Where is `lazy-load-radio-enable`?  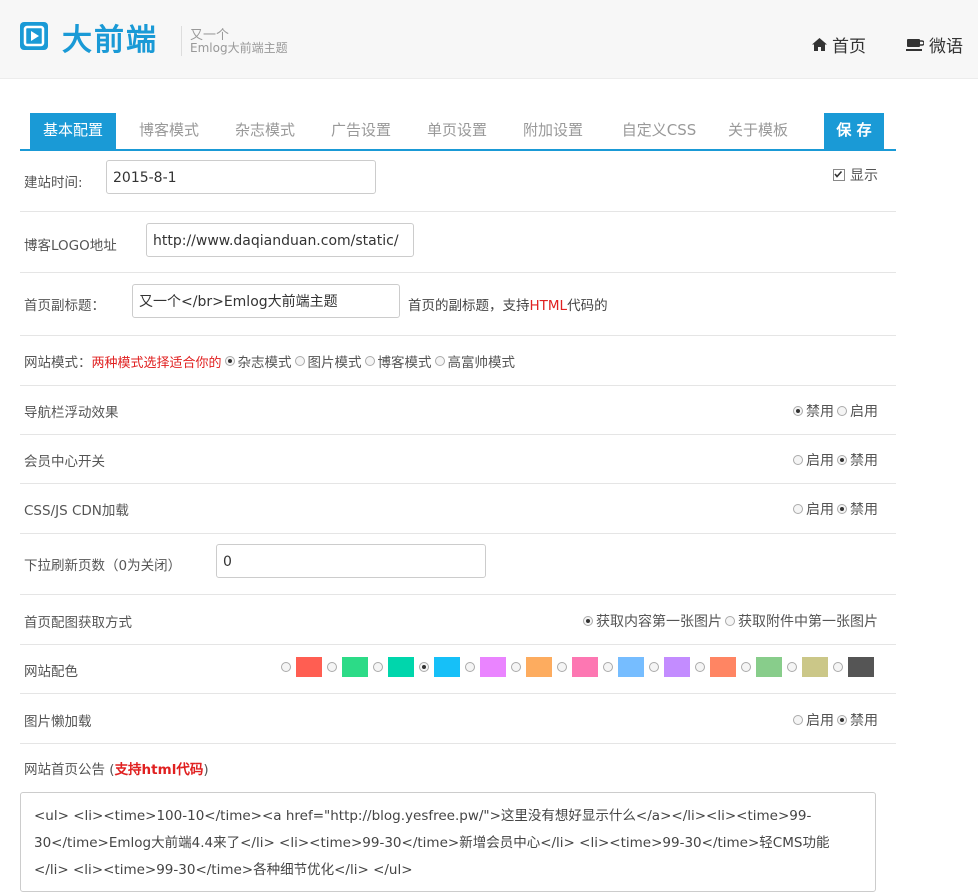
lazy-load-radio-enable is located at coordinates (798, 720).